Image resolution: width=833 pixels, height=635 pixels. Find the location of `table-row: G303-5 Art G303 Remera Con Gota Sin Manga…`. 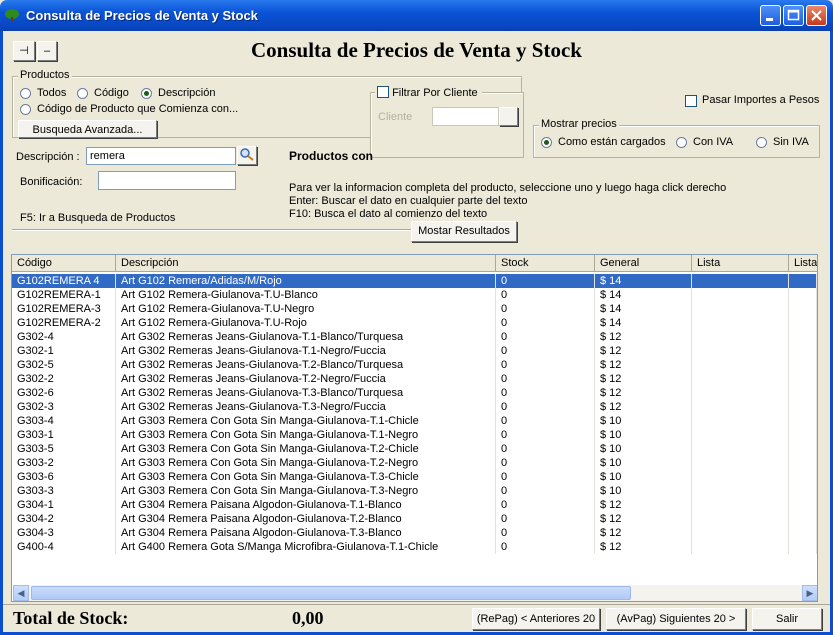

table-row: G303-5 Art G303 Remera Con Gota Sin Manga… is located at coordinates (414, 449).